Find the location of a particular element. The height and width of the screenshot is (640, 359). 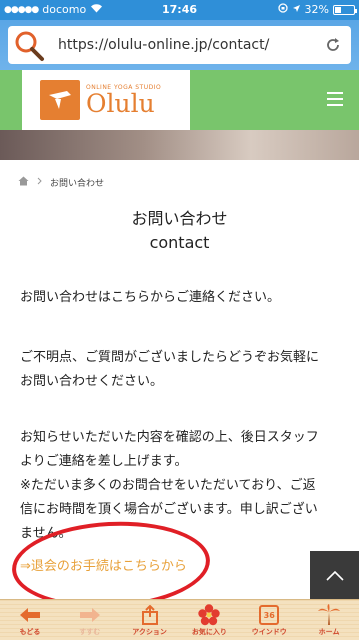

back-arrow-icon is located at coordinates (30, 615).